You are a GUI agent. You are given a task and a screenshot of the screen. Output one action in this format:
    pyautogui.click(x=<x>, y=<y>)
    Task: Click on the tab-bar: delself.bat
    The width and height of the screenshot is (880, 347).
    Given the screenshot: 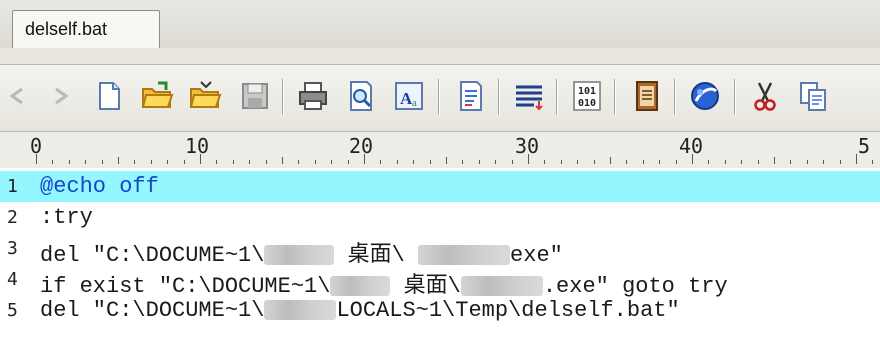 What is the action you would take?
    pyautogui.click(x=440, y=24)
    